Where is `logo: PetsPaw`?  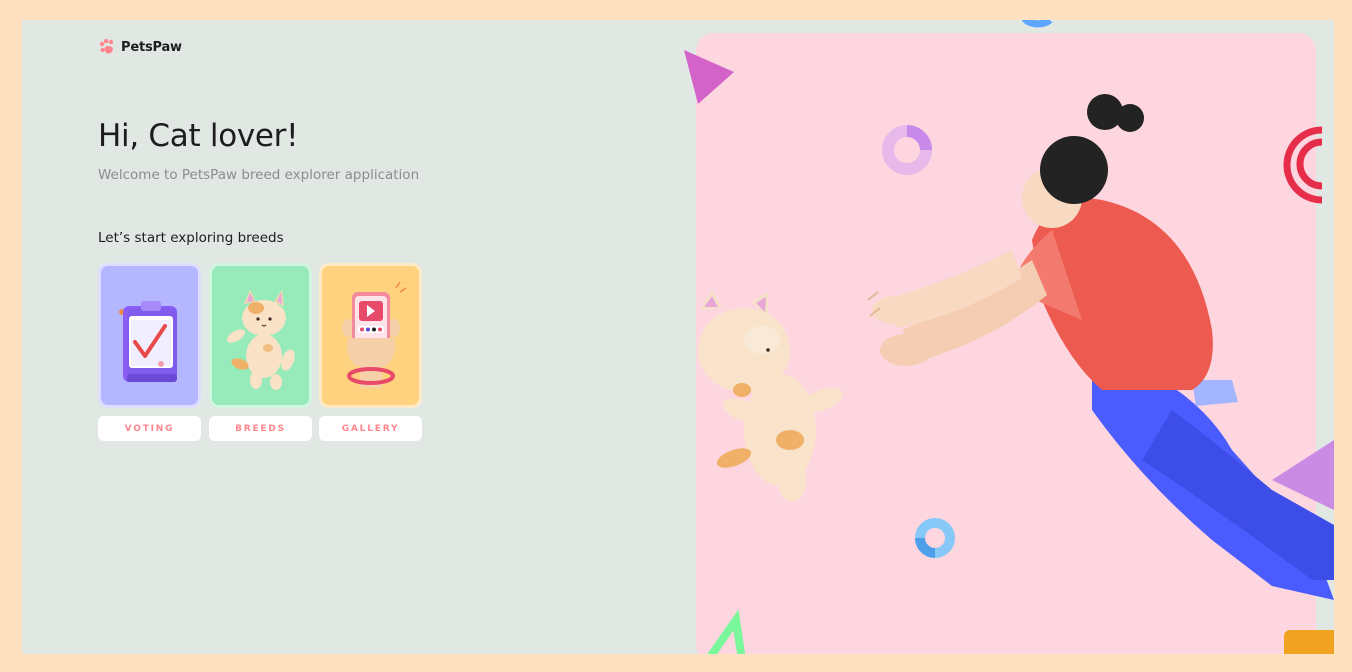 logo: PetsPaw is located at coordinates (140, 47).